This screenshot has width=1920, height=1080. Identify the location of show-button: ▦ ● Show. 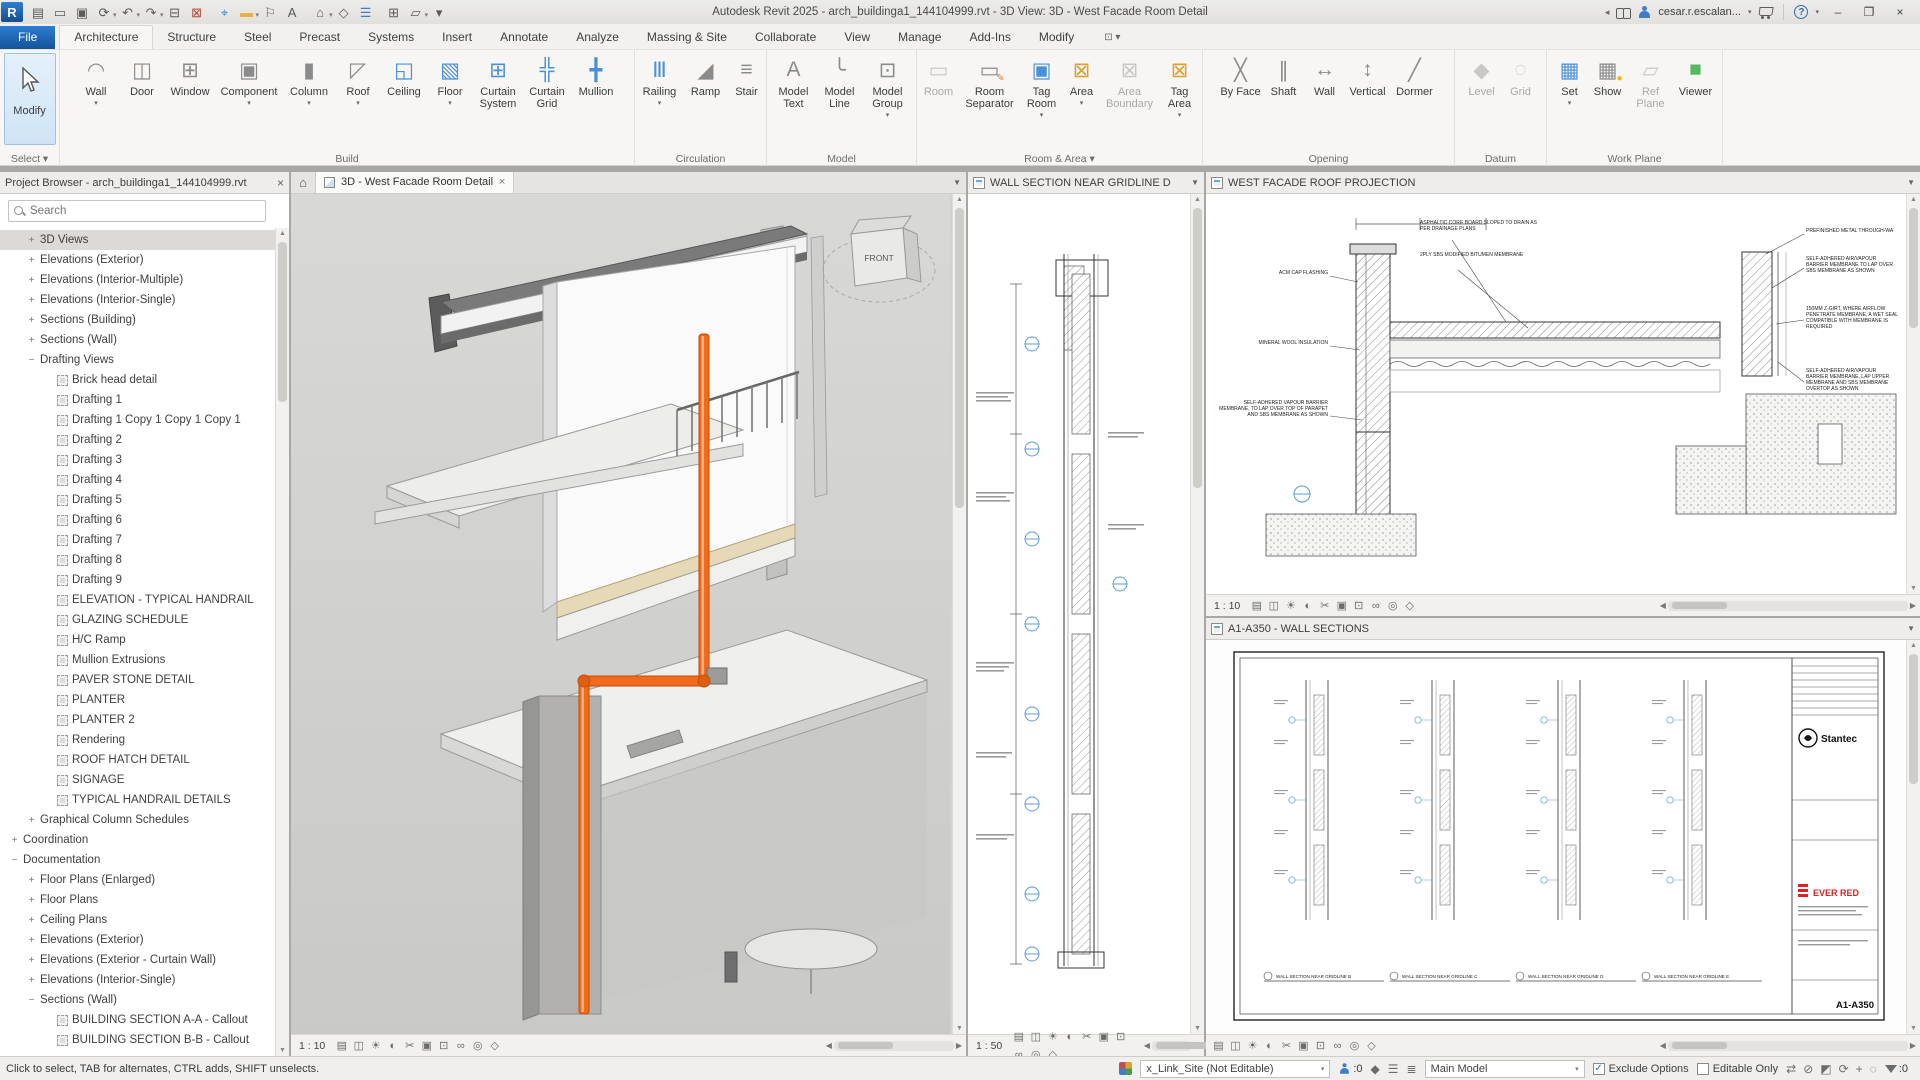
(1608, 76).